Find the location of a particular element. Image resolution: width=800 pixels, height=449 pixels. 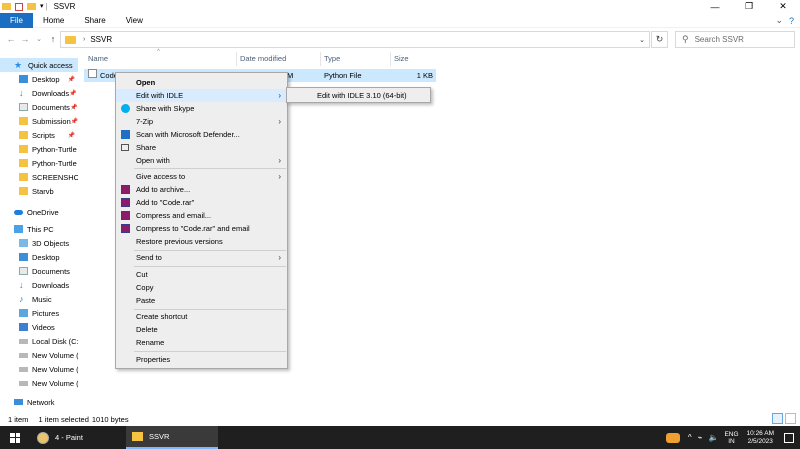

nav-downloads: ↓ Downloads is located at coordinates (39, 285).